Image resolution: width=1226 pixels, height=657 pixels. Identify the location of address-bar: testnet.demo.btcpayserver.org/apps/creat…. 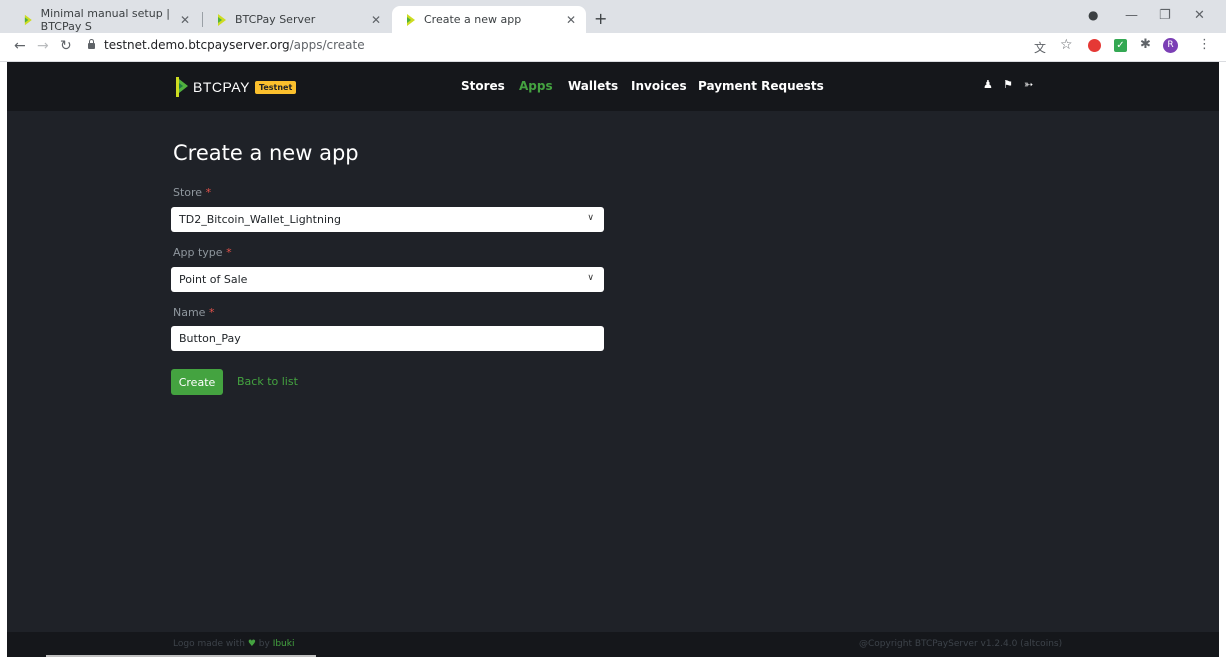
(234, 45).